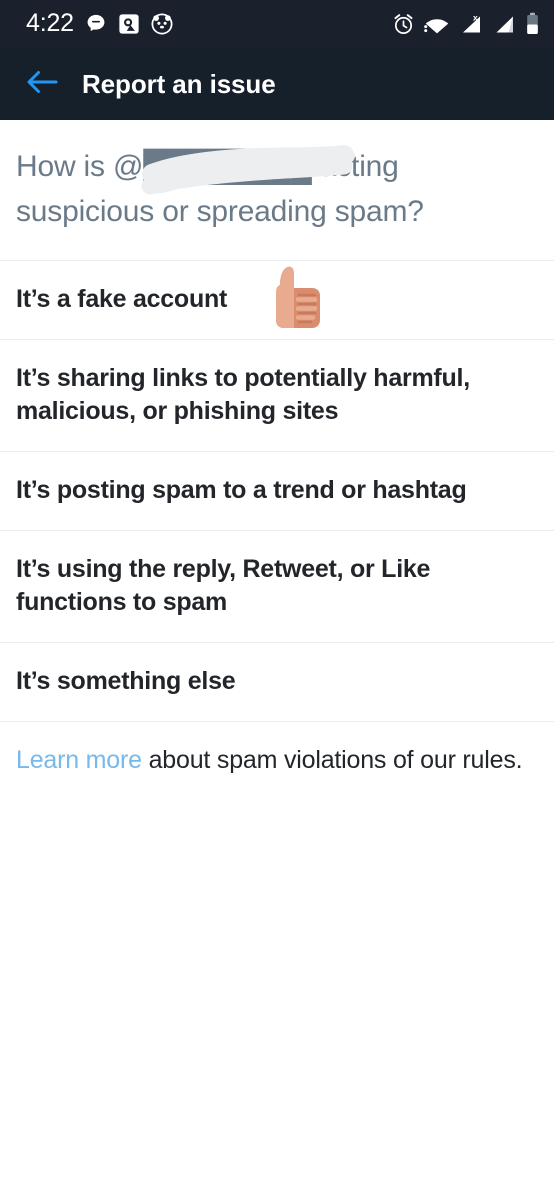 The image size is (554, 1200). Describe the element at coordinates (162, 24) in the screenshot. I see `panda-app-icon` at that location.